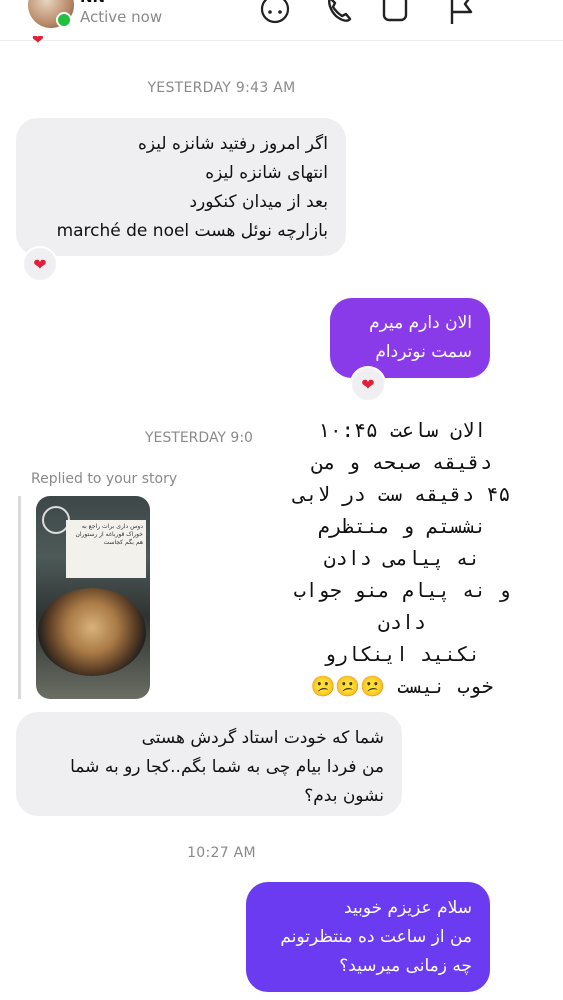  Describe the element at coordinates (92, 3) in the screenshot. I see `contact-name: NN` at that location.